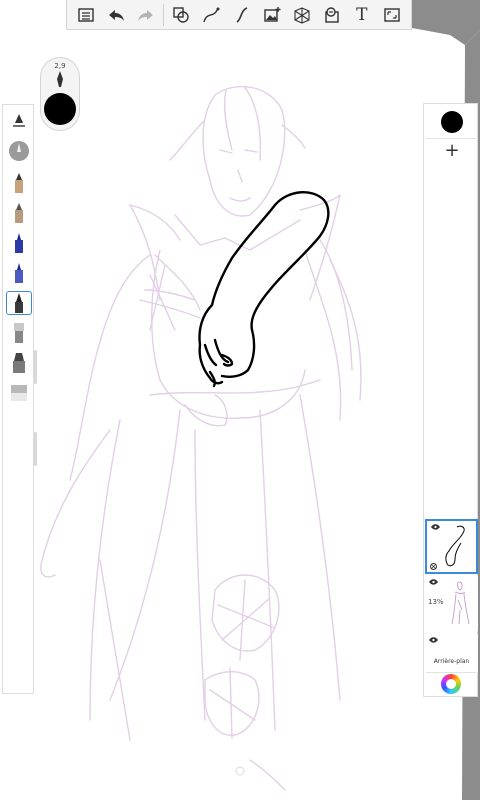  What do you see at coordinates (19, 363) in the screenshot?
I see `marker-icon` at bounding box center [19, 363].